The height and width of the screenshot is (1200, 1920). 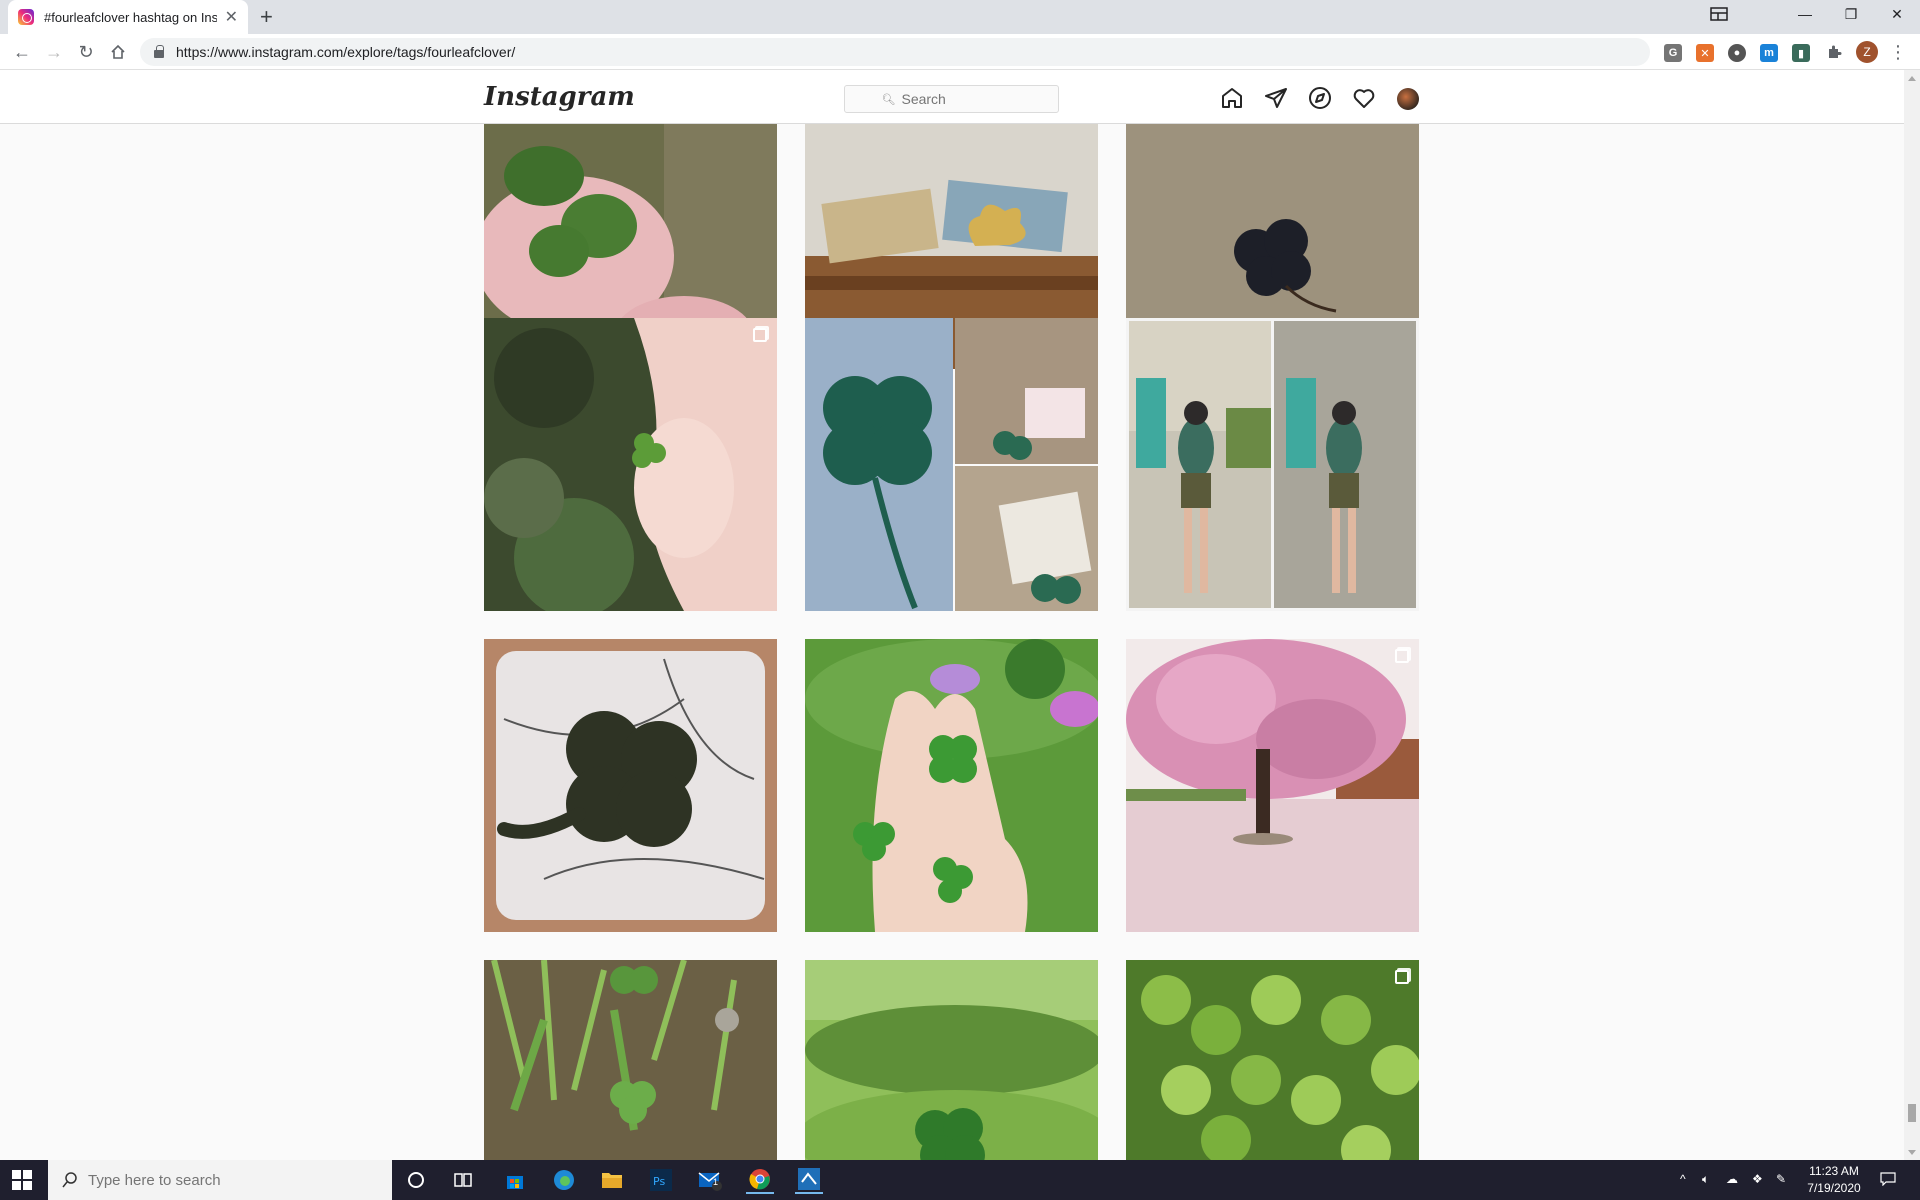 What do you see at coordinates (960, 1180) in the screenshot?
I see `windows-taskbar: Ps 1 ^ 🔈︎ ☁︎ ❖ ✎ 11:23 AM 7/19/2020` at bounding box center [960, 1180].